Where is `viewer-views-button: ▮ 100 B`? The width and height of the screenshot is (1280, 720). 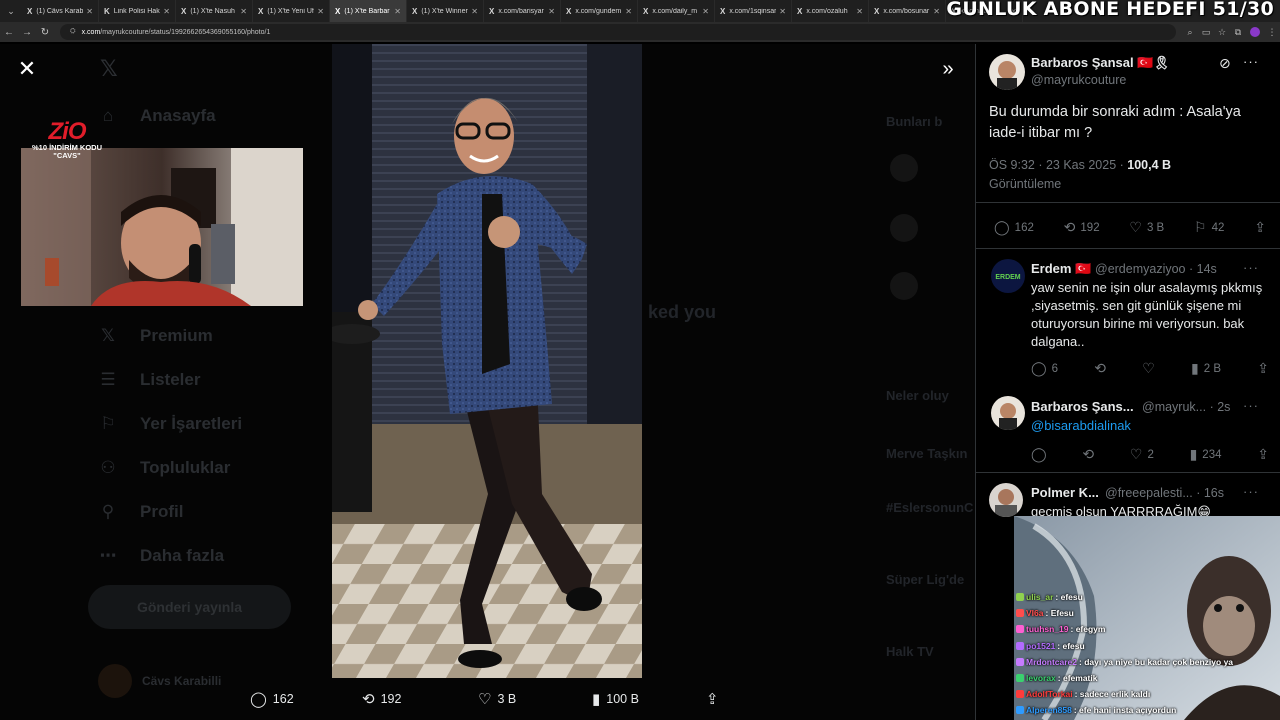 viewer-views-button: ▮ 100 B is located at coordinates (615, 699).